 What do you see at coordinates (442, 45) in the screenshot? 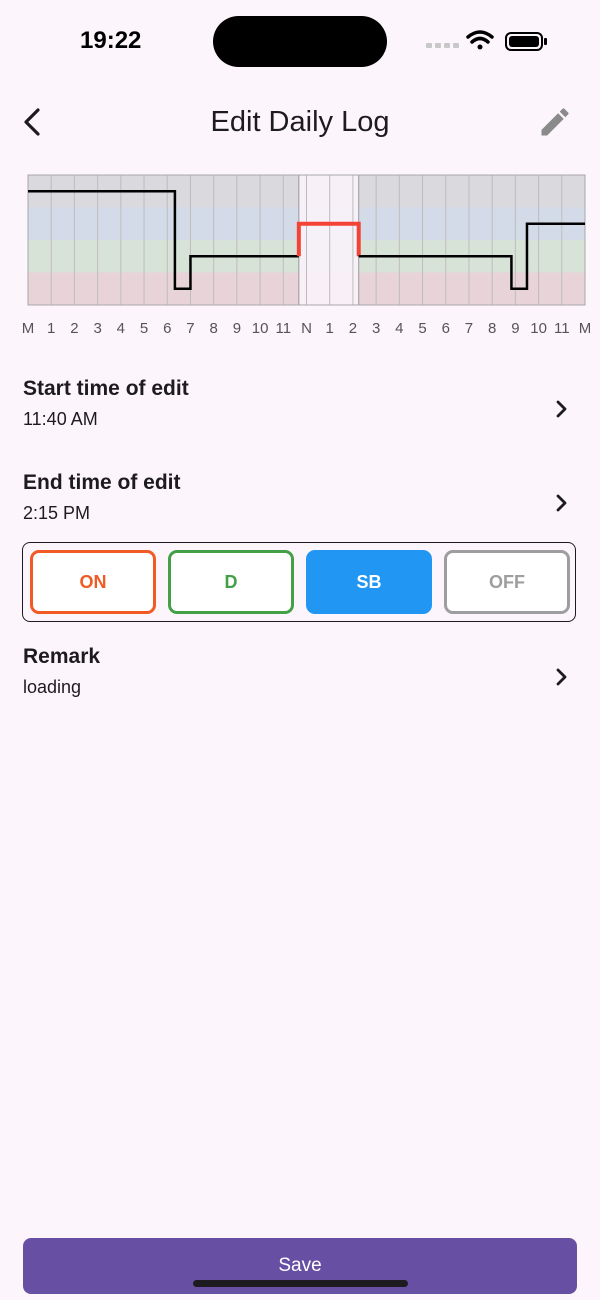
I see `signal-icon` at bounding box center [442, 45].